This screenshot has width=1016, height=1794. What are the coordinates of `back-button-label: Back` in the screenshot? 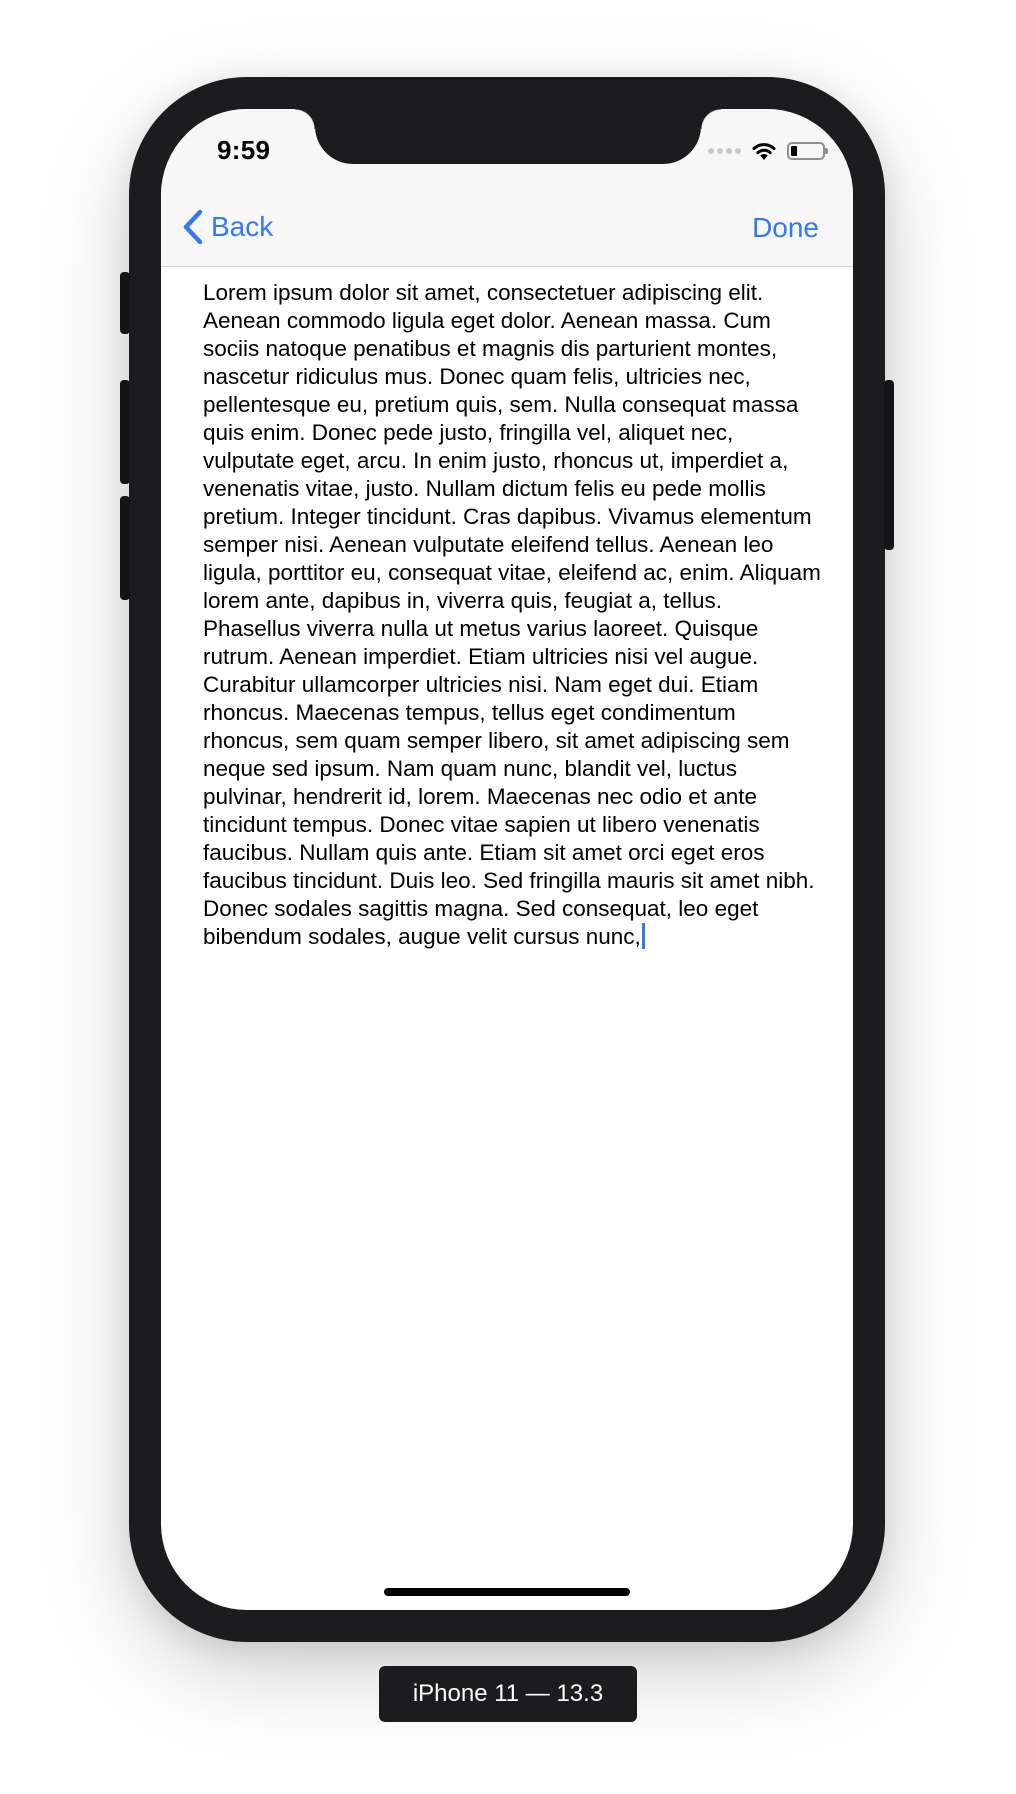 It's located at (242, 226).